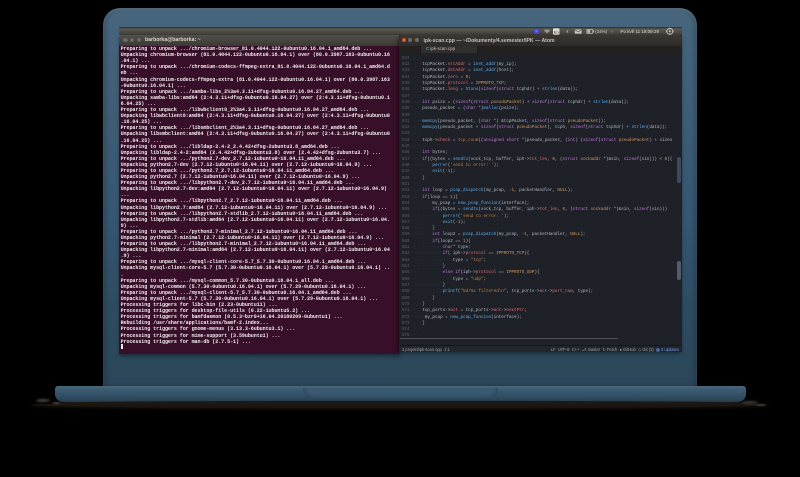 The image size is (800, 477). What do you see at coordinates (601, 31) in the screenshot?
I see `svg-text: (34%)` at bounding box center [601, 31].